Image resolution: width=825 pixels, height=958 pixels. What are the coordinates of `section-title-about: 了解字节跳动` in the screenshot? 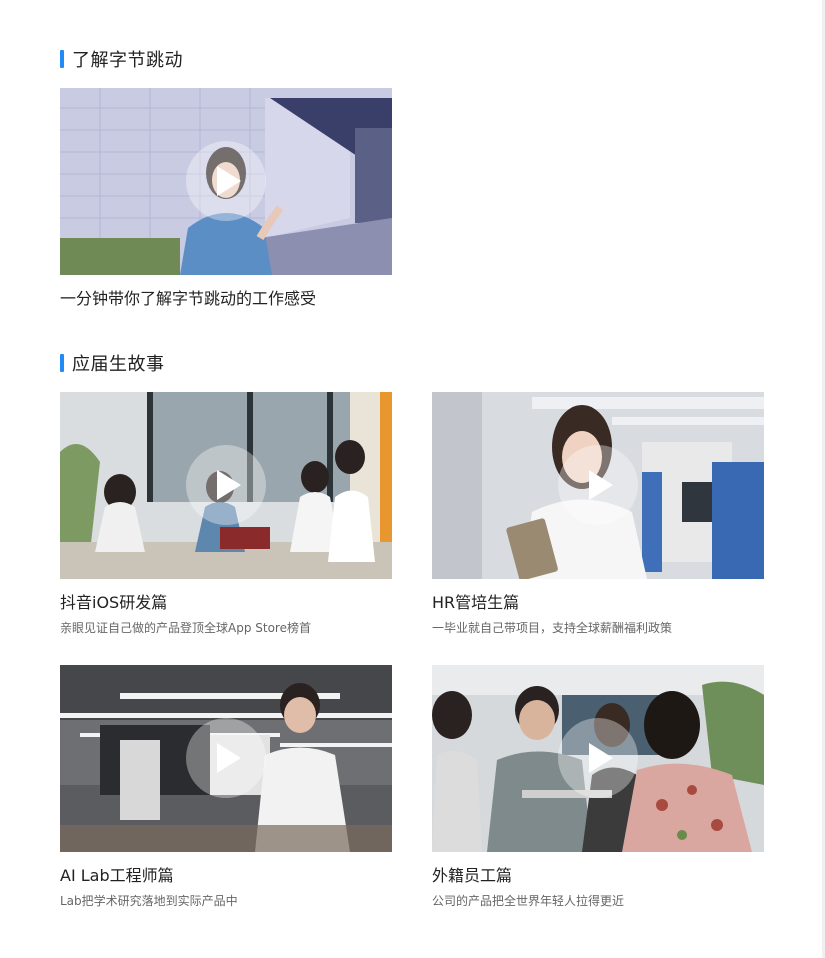 It's located at (121, 60).